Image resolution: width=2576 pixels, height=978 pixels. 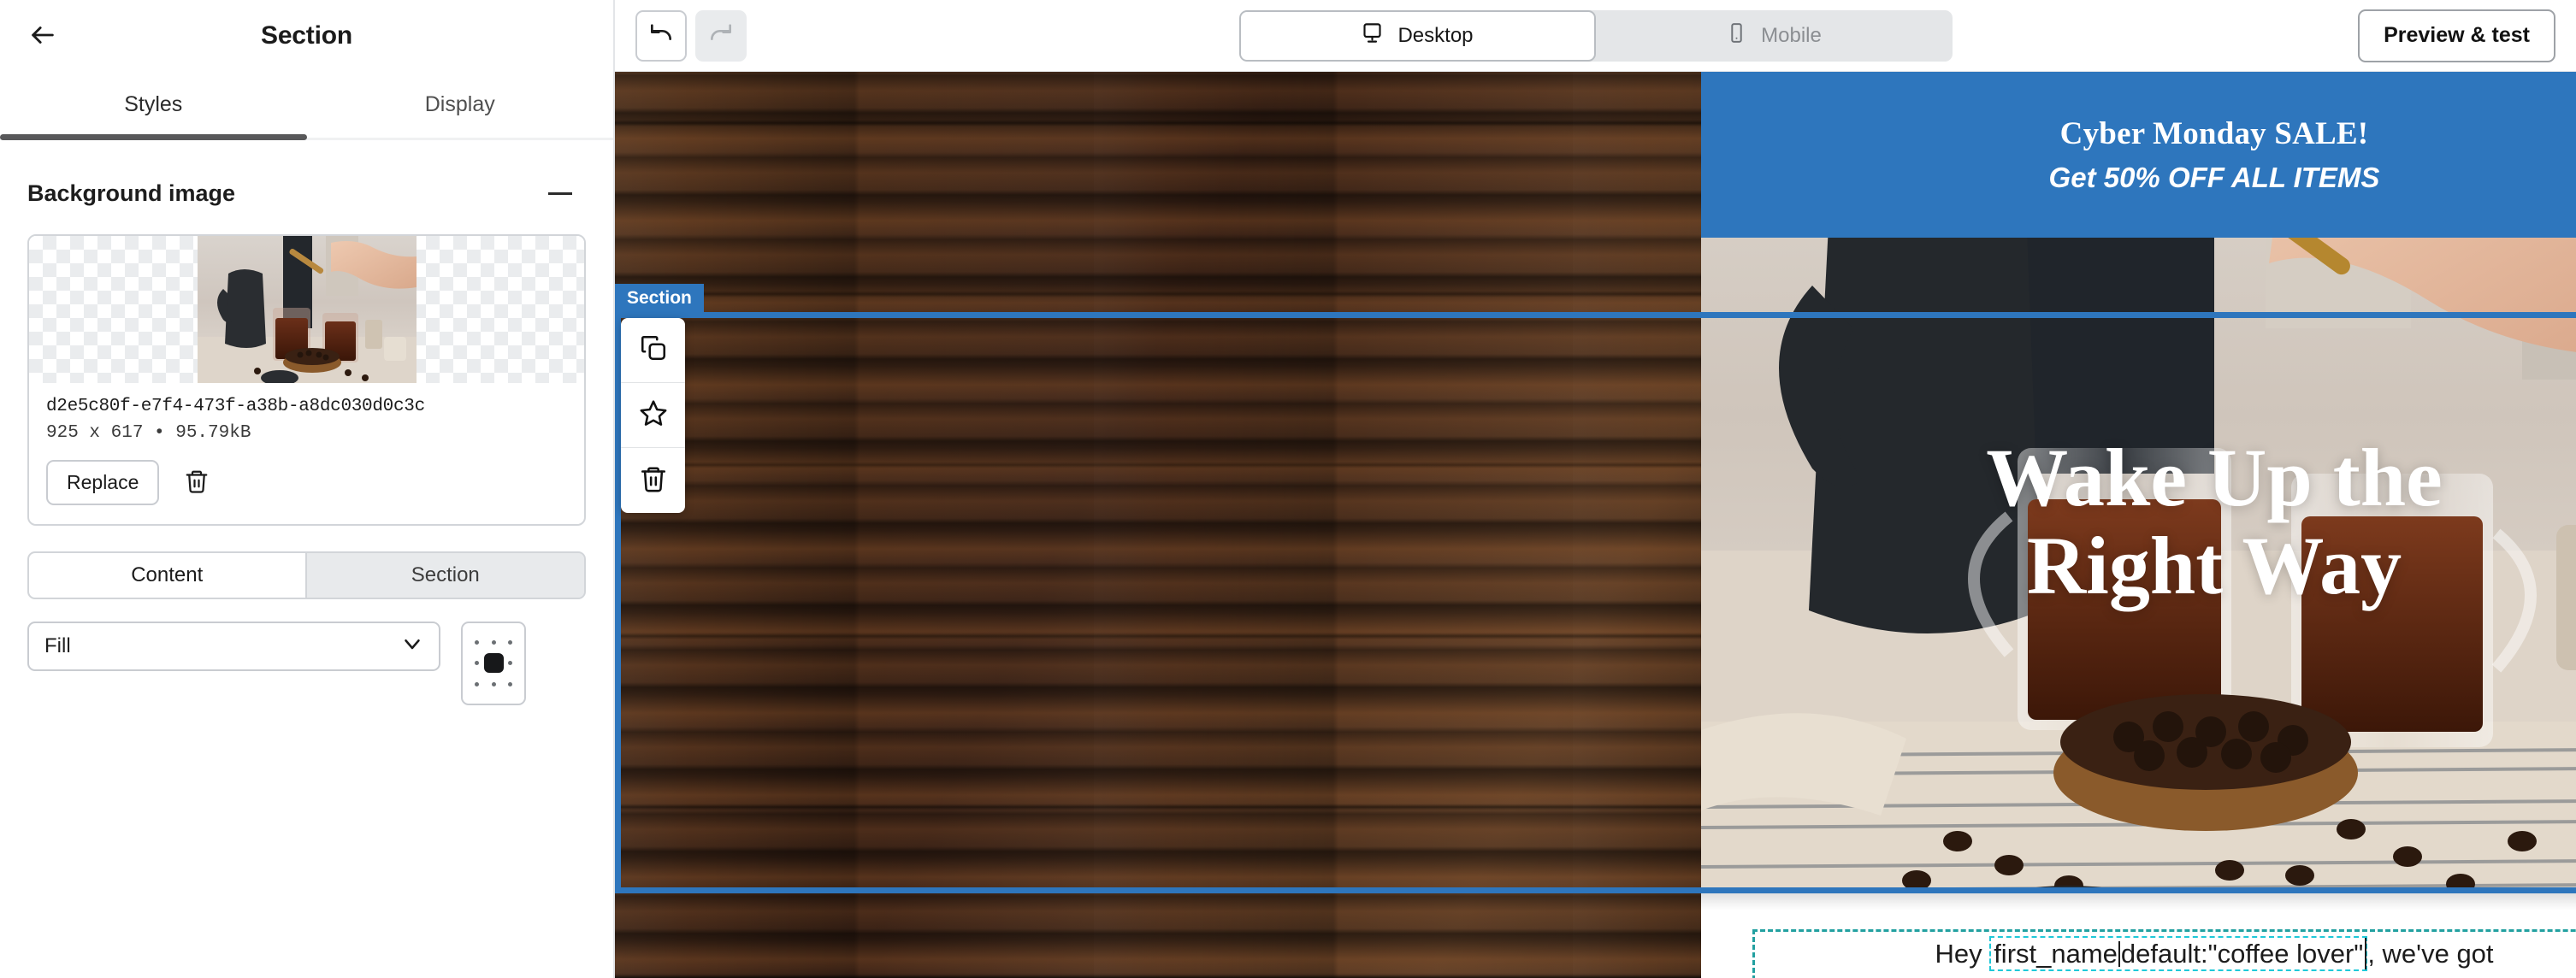 I want to click on favorite-section-button, so click(x=653, y=415).